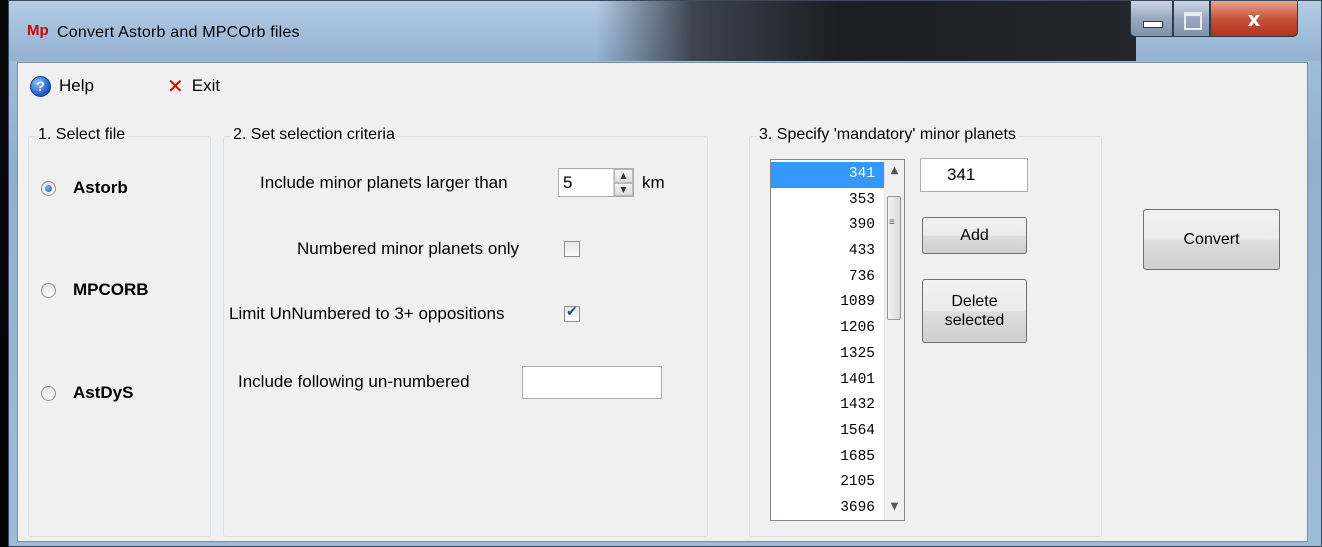  Describe the element at coordinates (100, 187) in the screenshot. I see `radio-astorb-label: Astorb` at that location.